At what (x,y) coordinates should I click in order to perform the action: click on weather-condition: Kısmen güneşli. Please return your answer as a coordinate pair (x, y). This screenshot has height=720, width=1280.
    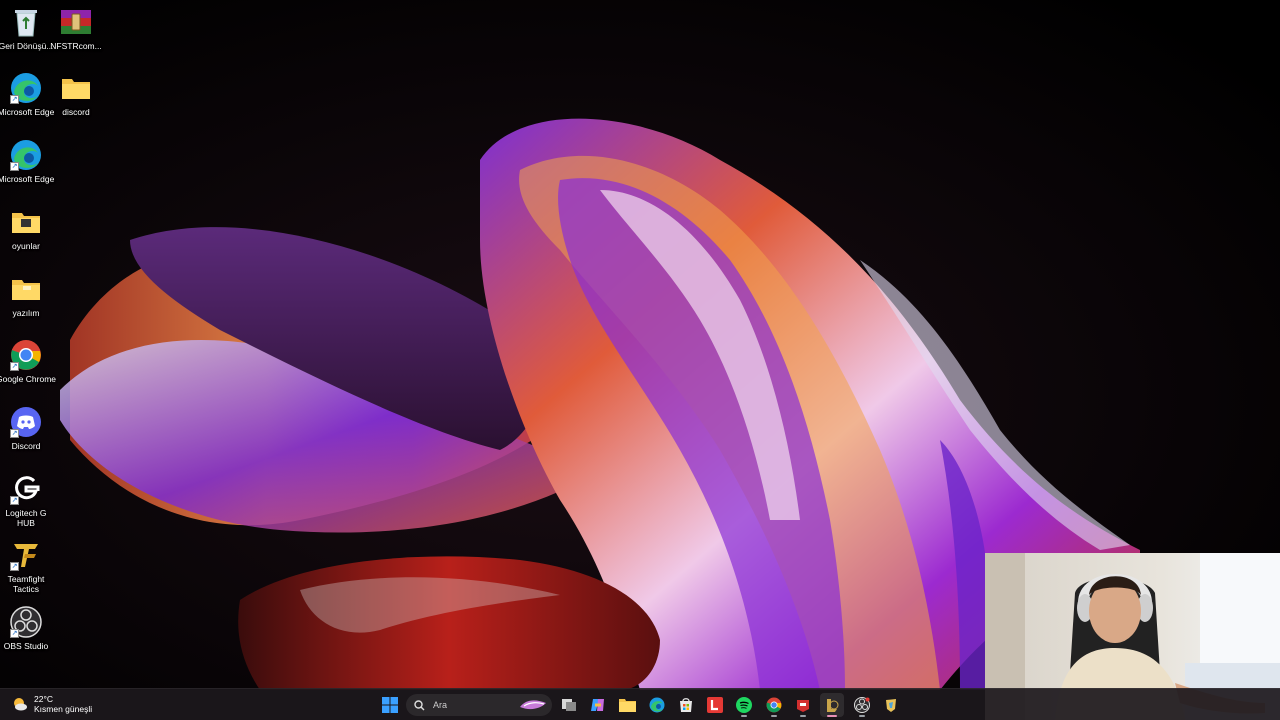
    Looking at the image, I should click on (63, 709).